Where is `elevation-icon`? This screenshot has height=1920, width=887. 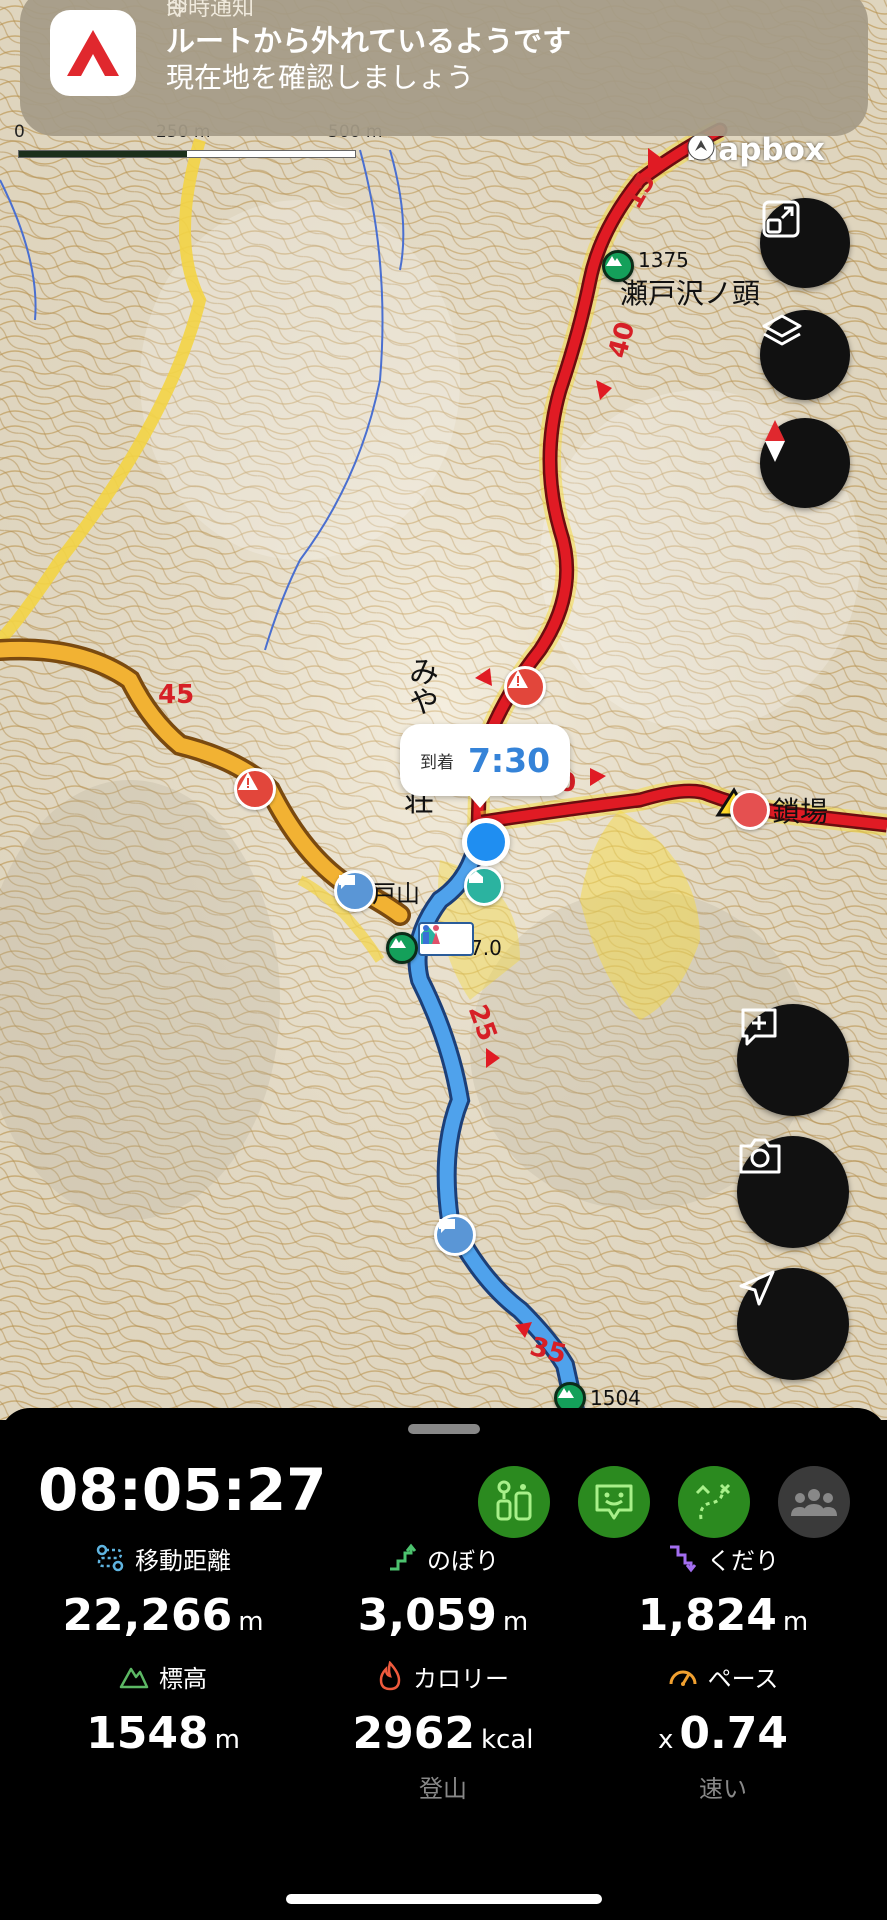 elevation-icon is located at coordinates (134, 1678).